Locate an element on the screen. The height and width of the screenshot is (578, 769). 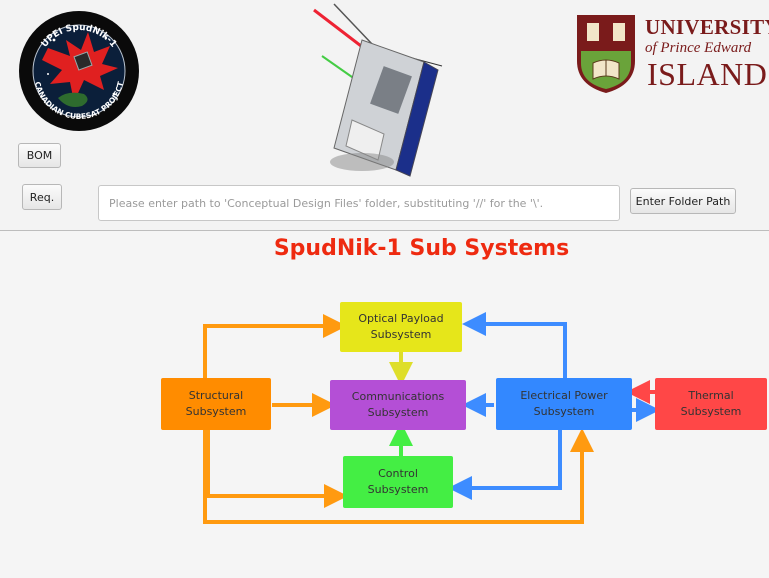
box-label-line1: Structural is located at coordinates (216, 395).